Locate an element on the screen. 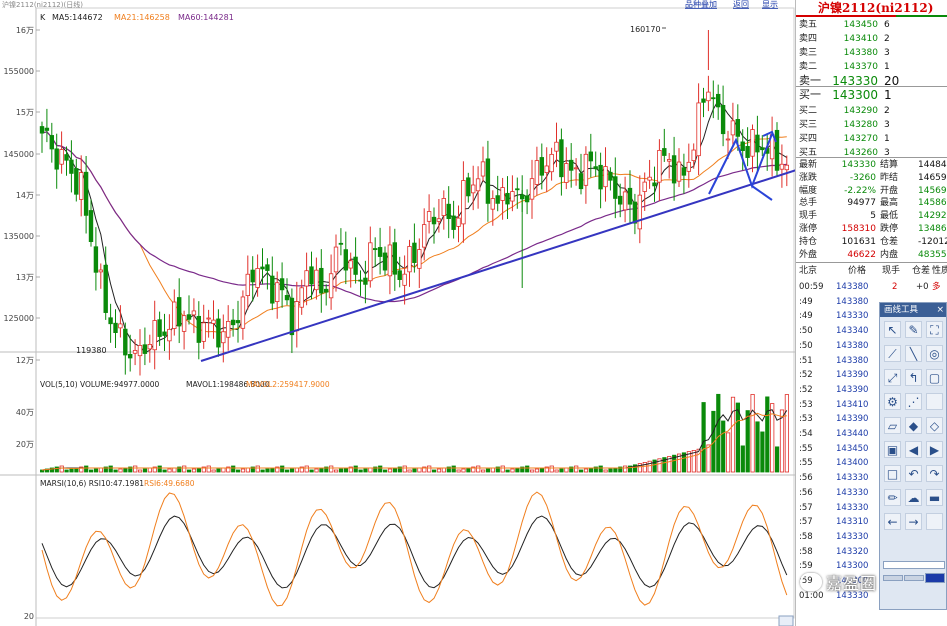 This screenshot has height=626, width=947. tick-time: :49 is located at coordinates (806, 316).